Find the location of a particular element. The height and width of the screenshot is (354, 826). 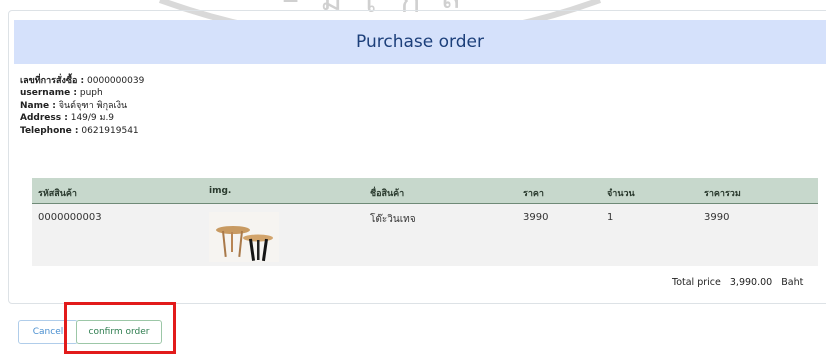

cell-qty: 1 is located at coordinates (610, 217).